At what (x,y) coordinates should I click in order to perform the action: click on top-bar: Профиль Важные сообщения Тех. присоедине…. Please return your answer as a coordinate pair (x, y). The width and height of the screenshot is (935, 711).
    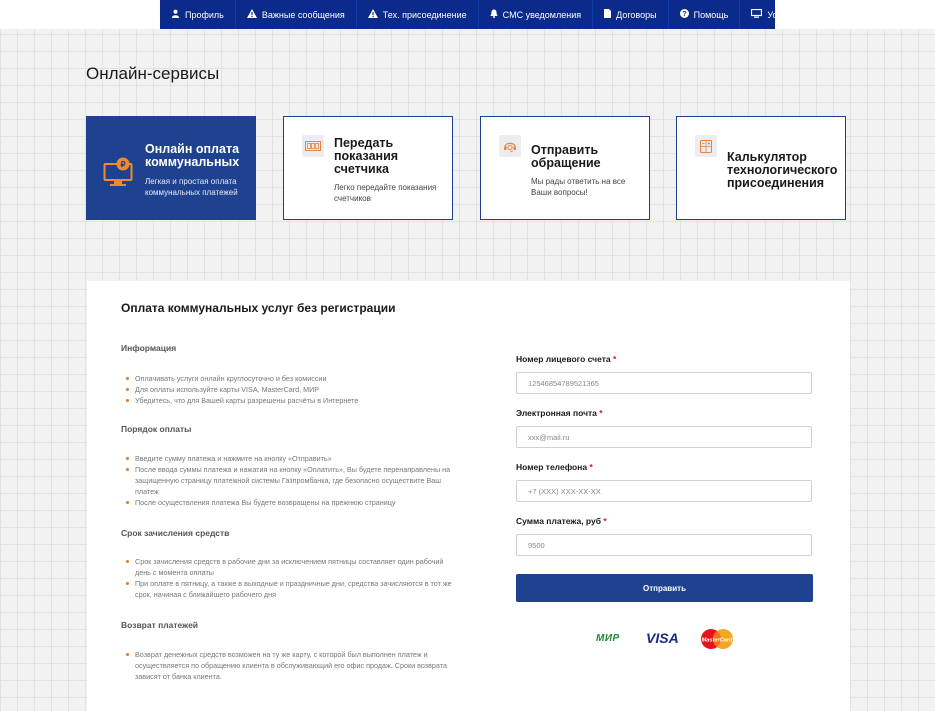
    Looking at the image, I should click on (467, 14).